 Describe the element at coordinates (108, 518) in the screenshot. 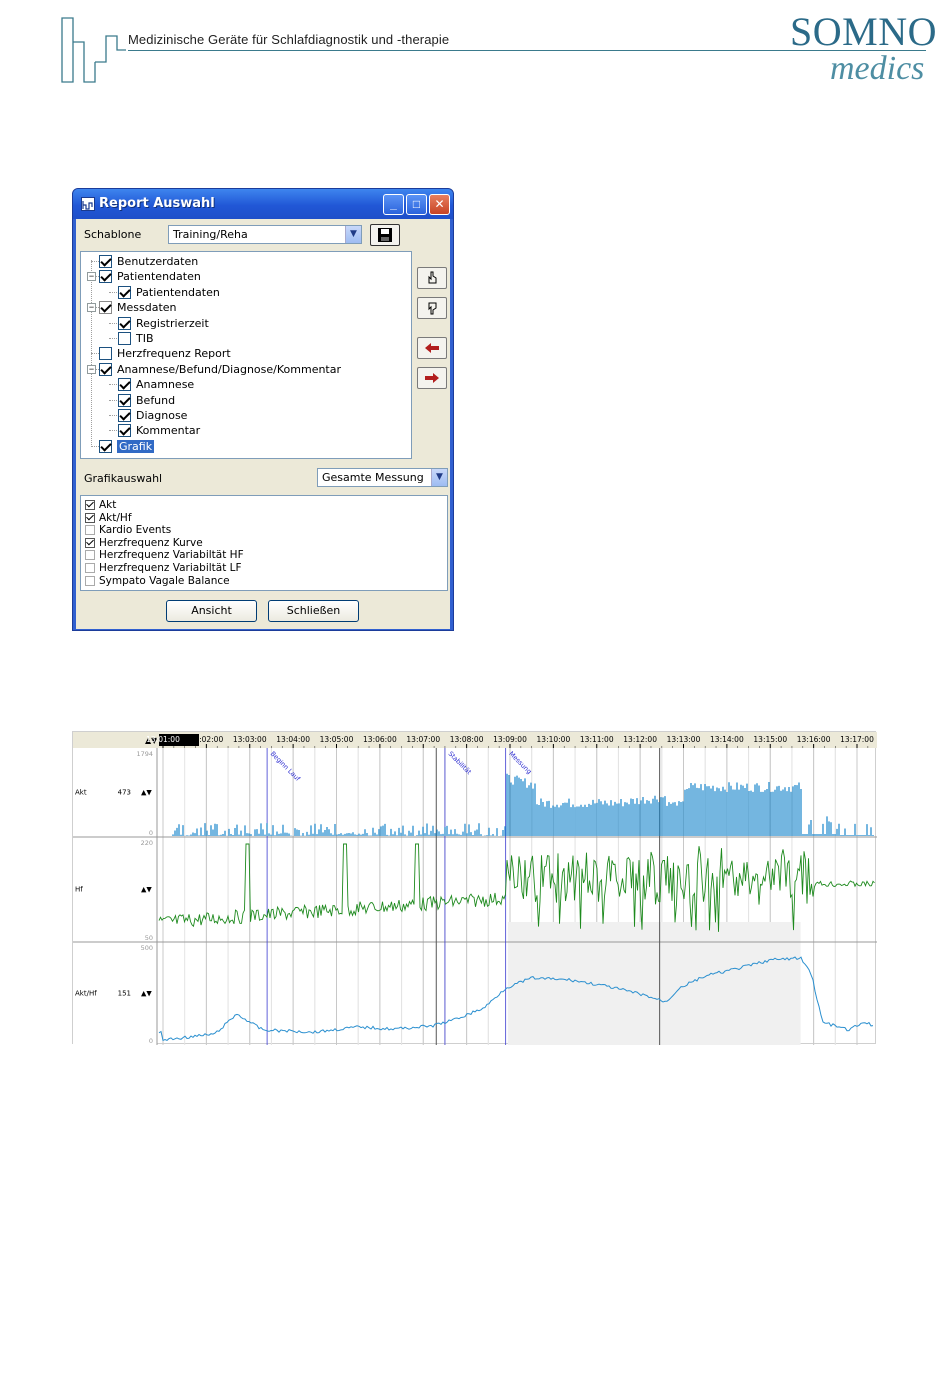

I see `grafik-list-item: Akt/Hf` at that location.